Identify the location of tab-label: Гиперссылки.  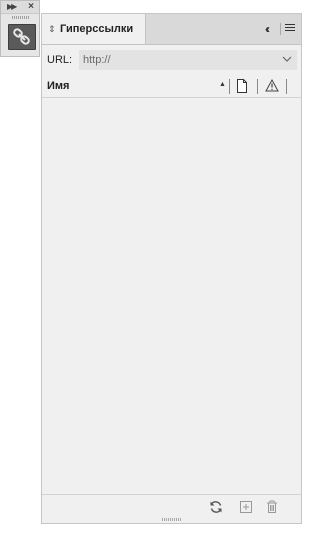
(97, 29).